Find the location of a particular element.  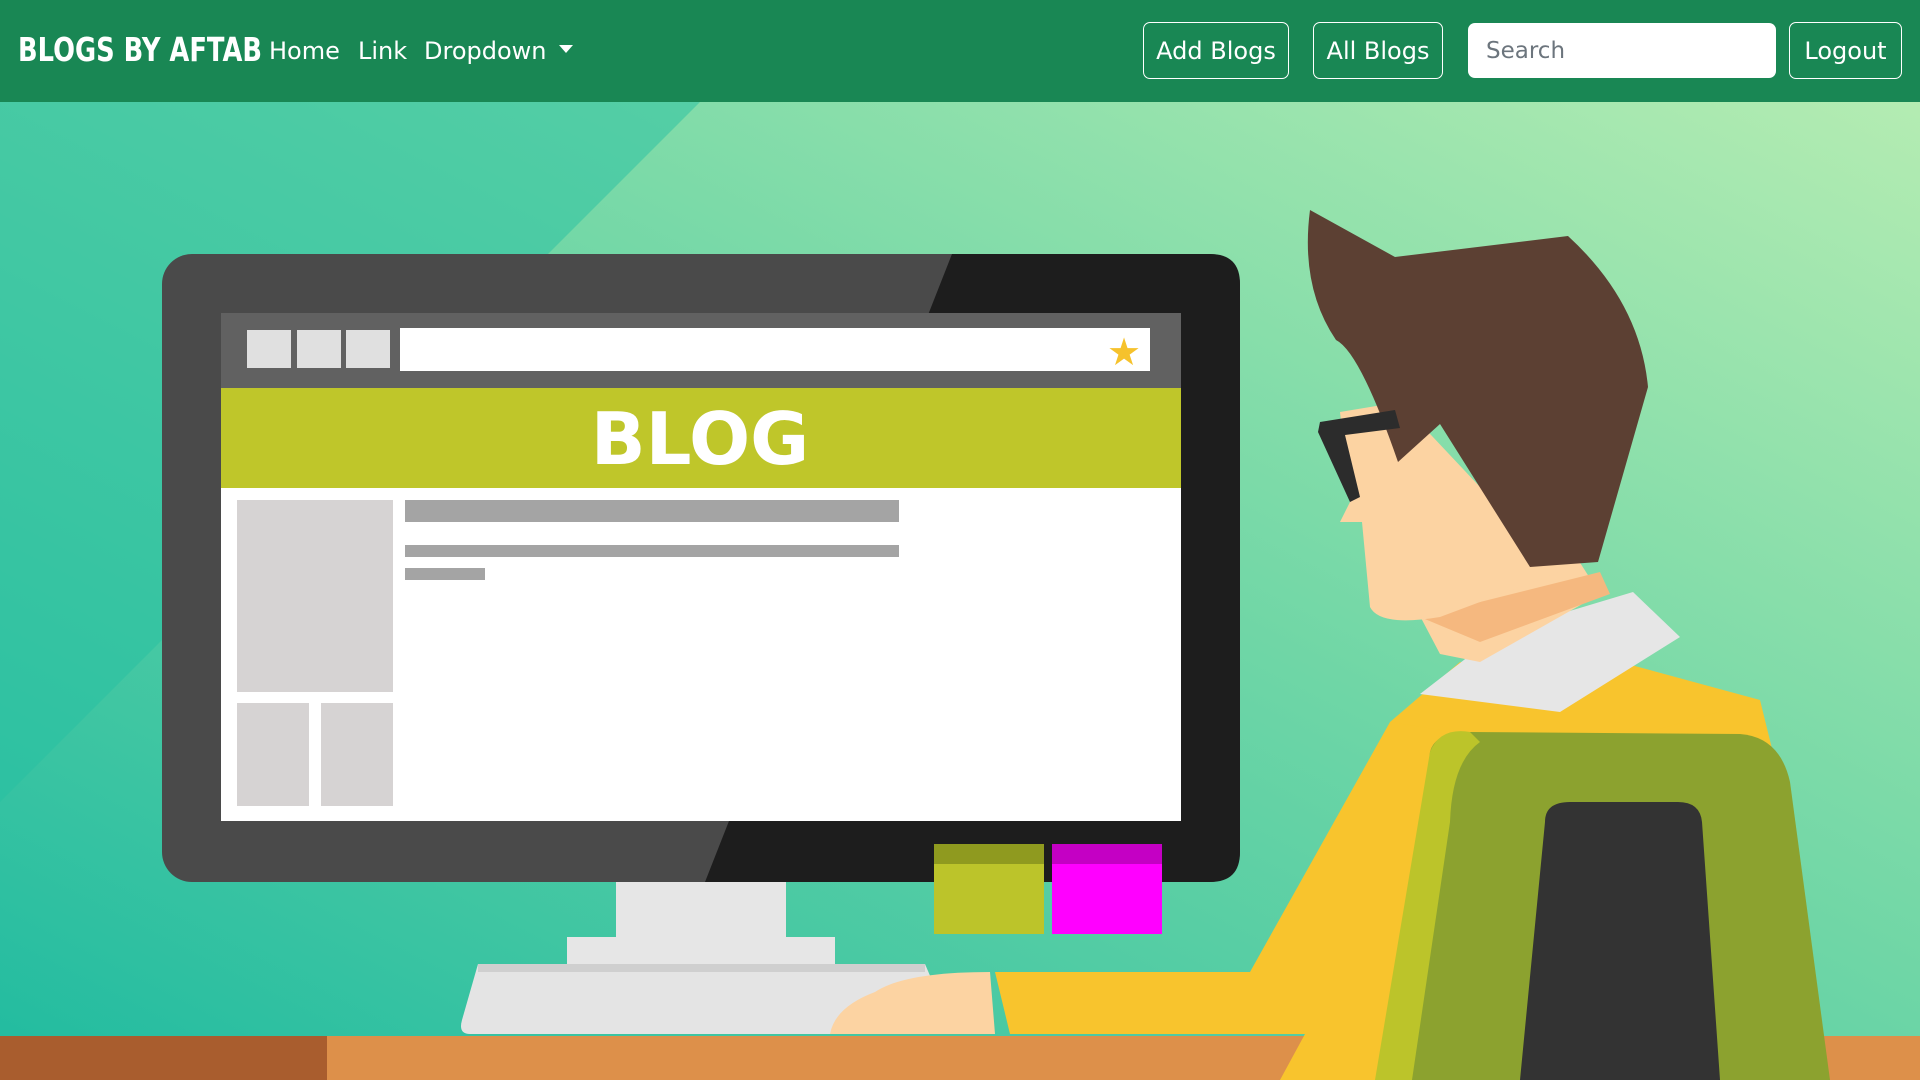

caret-down-icon is located at coordinates (565, 49).